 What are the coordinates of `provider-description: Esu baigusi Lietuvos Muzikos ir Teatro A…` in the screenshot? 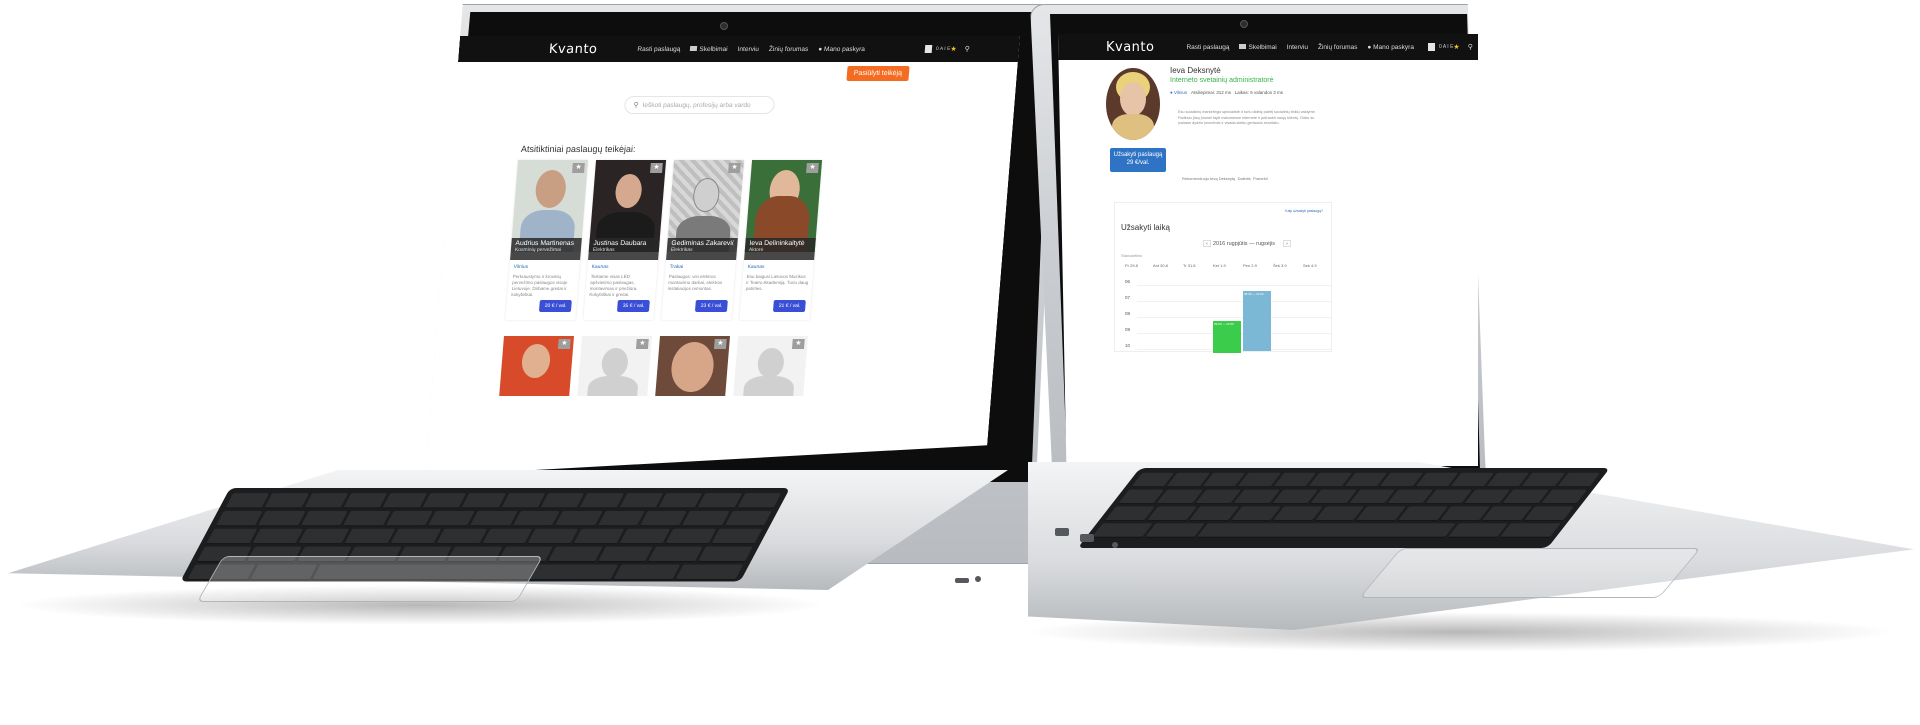 It's located at (777, 282).